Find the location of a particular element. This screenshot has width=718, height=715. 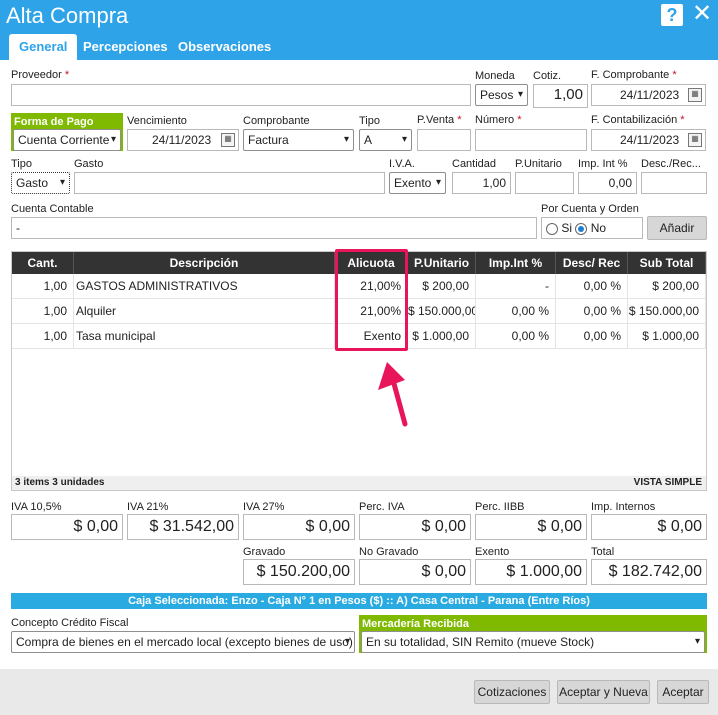

impint-total-label: Imp. Internos is located at coordinates (623, 507).